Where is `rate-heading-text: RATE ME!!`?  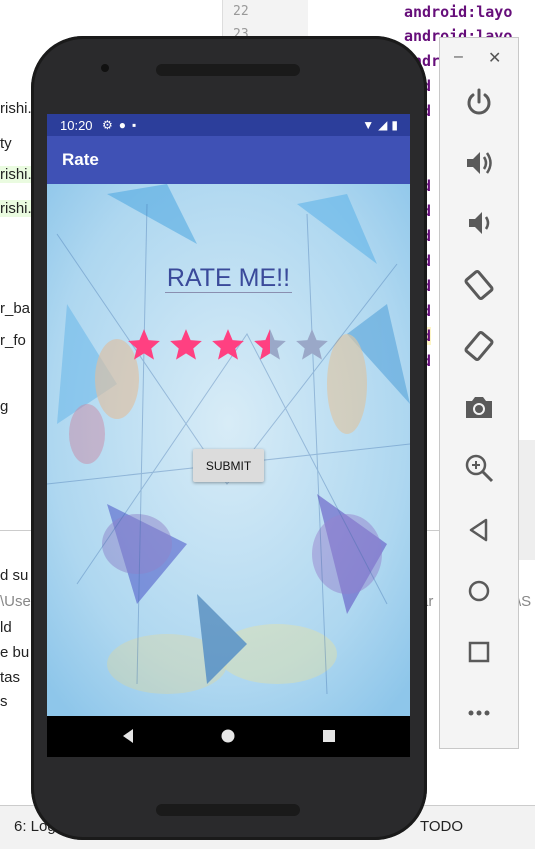 rate-heading-text: RATE ME!! is located at coordinates (228, 278).